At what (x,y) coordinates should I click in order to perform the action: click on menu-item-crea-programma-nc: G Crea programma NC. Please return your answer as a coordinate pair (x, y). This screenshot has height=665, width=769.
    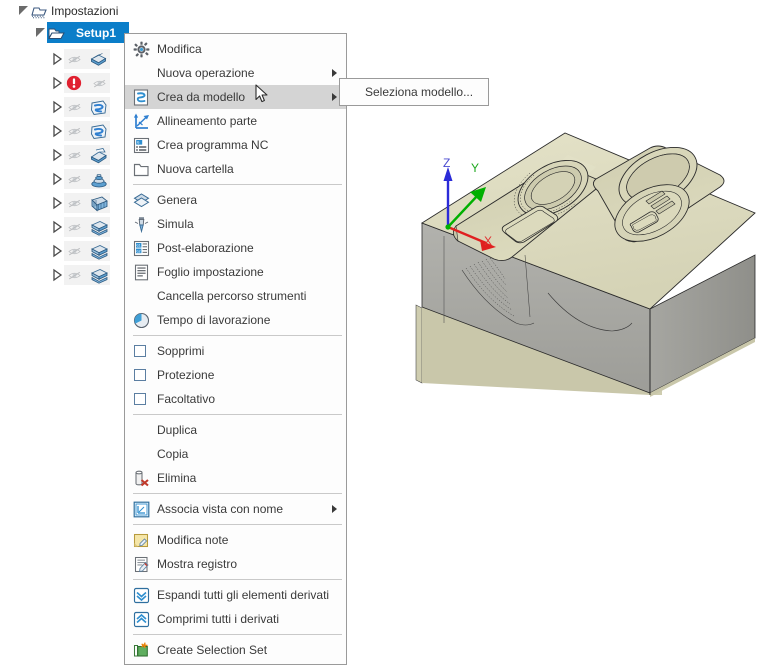
    Looking at the image, I should click on (235, 145).